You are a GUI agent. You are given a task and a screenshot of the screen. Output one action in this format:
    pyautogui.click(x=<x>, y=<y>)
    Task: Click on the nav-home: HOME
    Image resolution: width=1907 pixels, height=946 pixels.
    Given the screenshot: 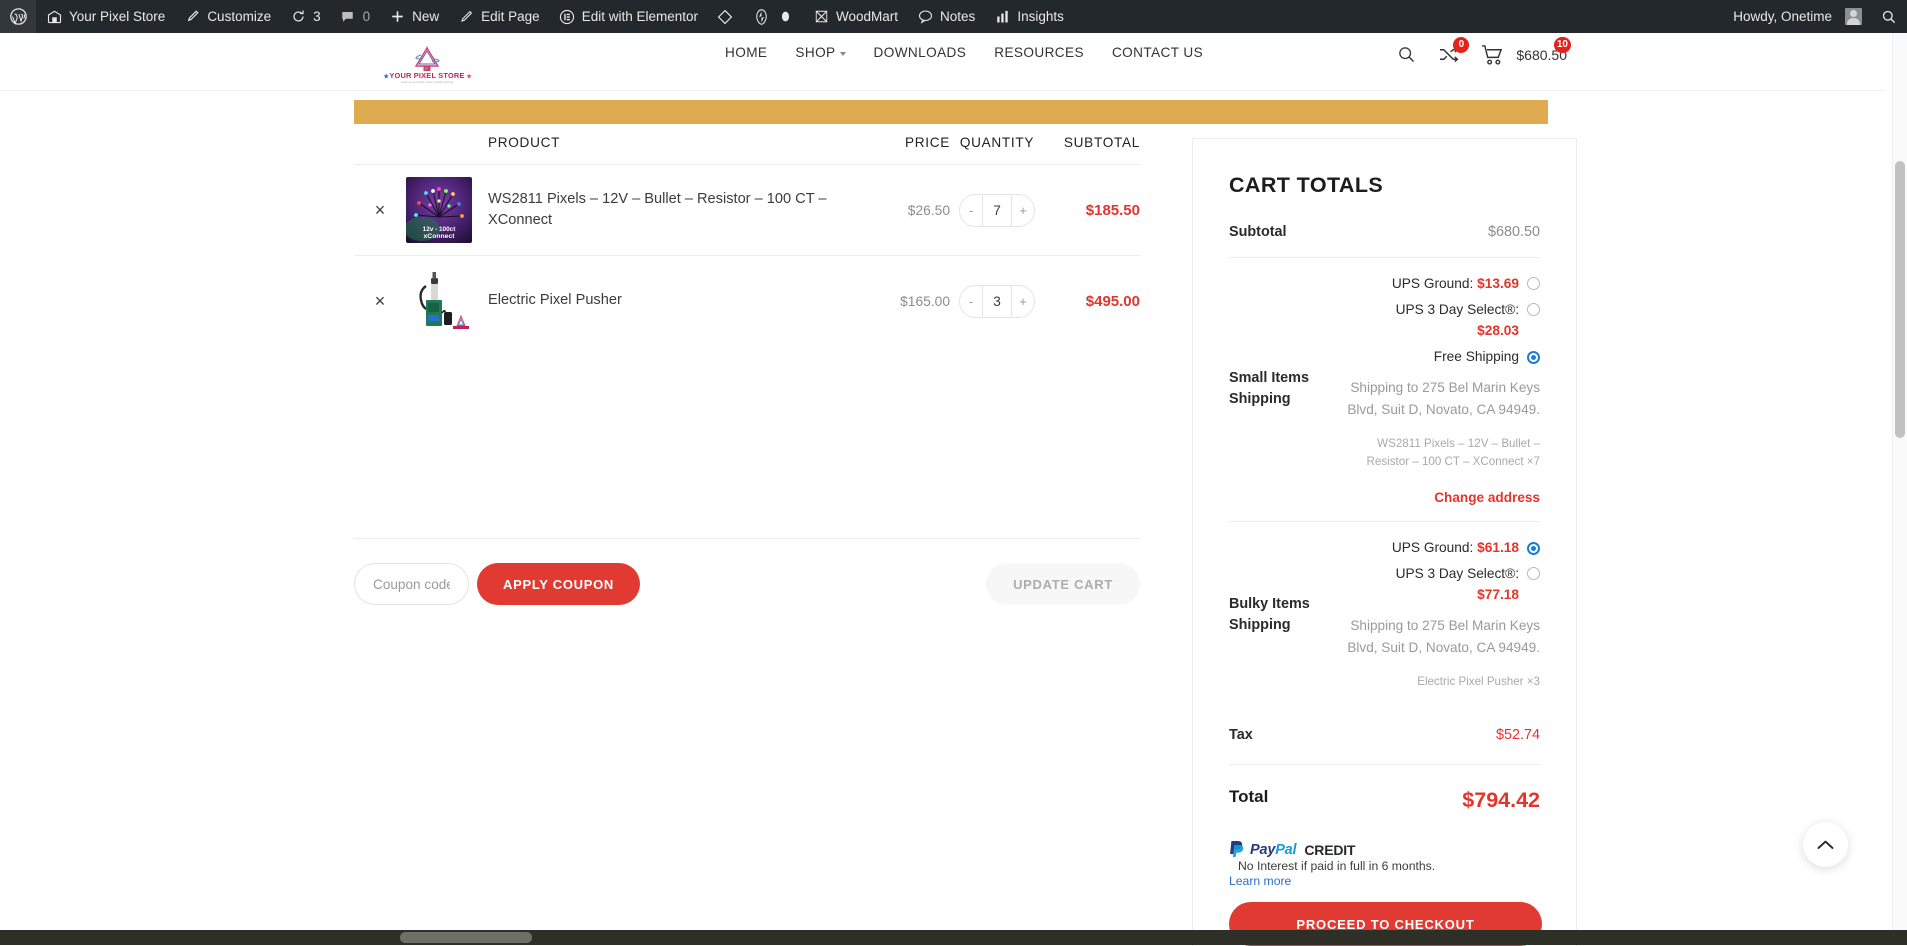 What is the action you would take?
    pyautogui.click(x=746, y=52)
    